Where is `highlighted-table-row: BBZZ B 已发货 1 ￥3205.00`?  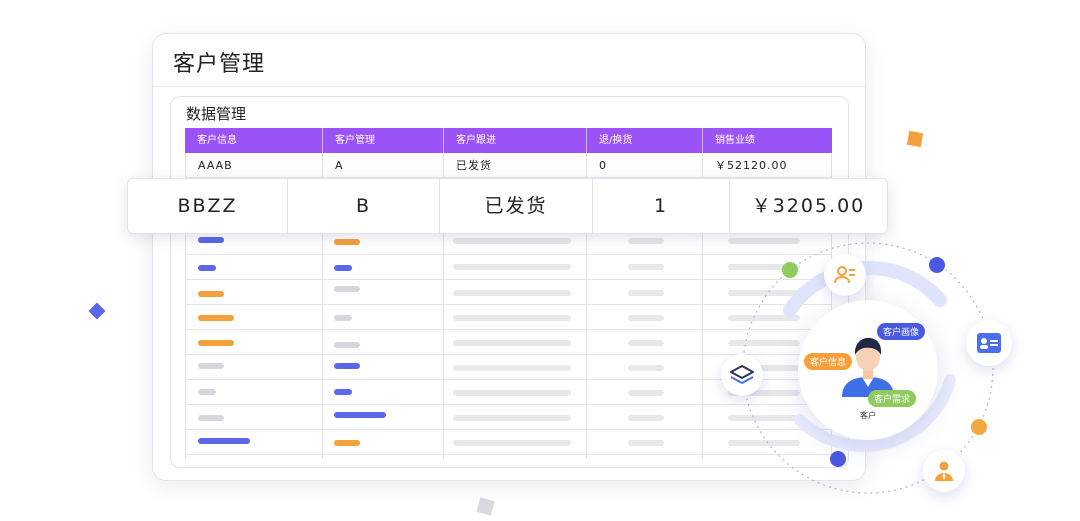
highlighted-table-row: BBZZ B 已发货 1 ￥3205.00 is located at coordinates (507, 206).